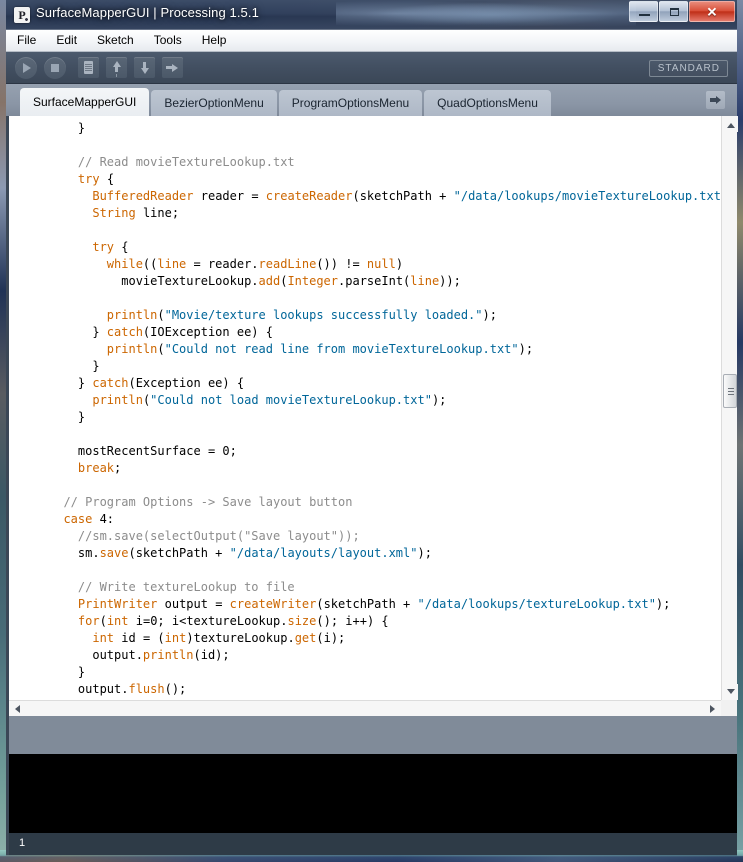  What do you see at coordinates (214, 103) in the screenshot?
I see `tab-bezieroptionmenu: BezierOptionMenu` at bounding box center [214, 103].